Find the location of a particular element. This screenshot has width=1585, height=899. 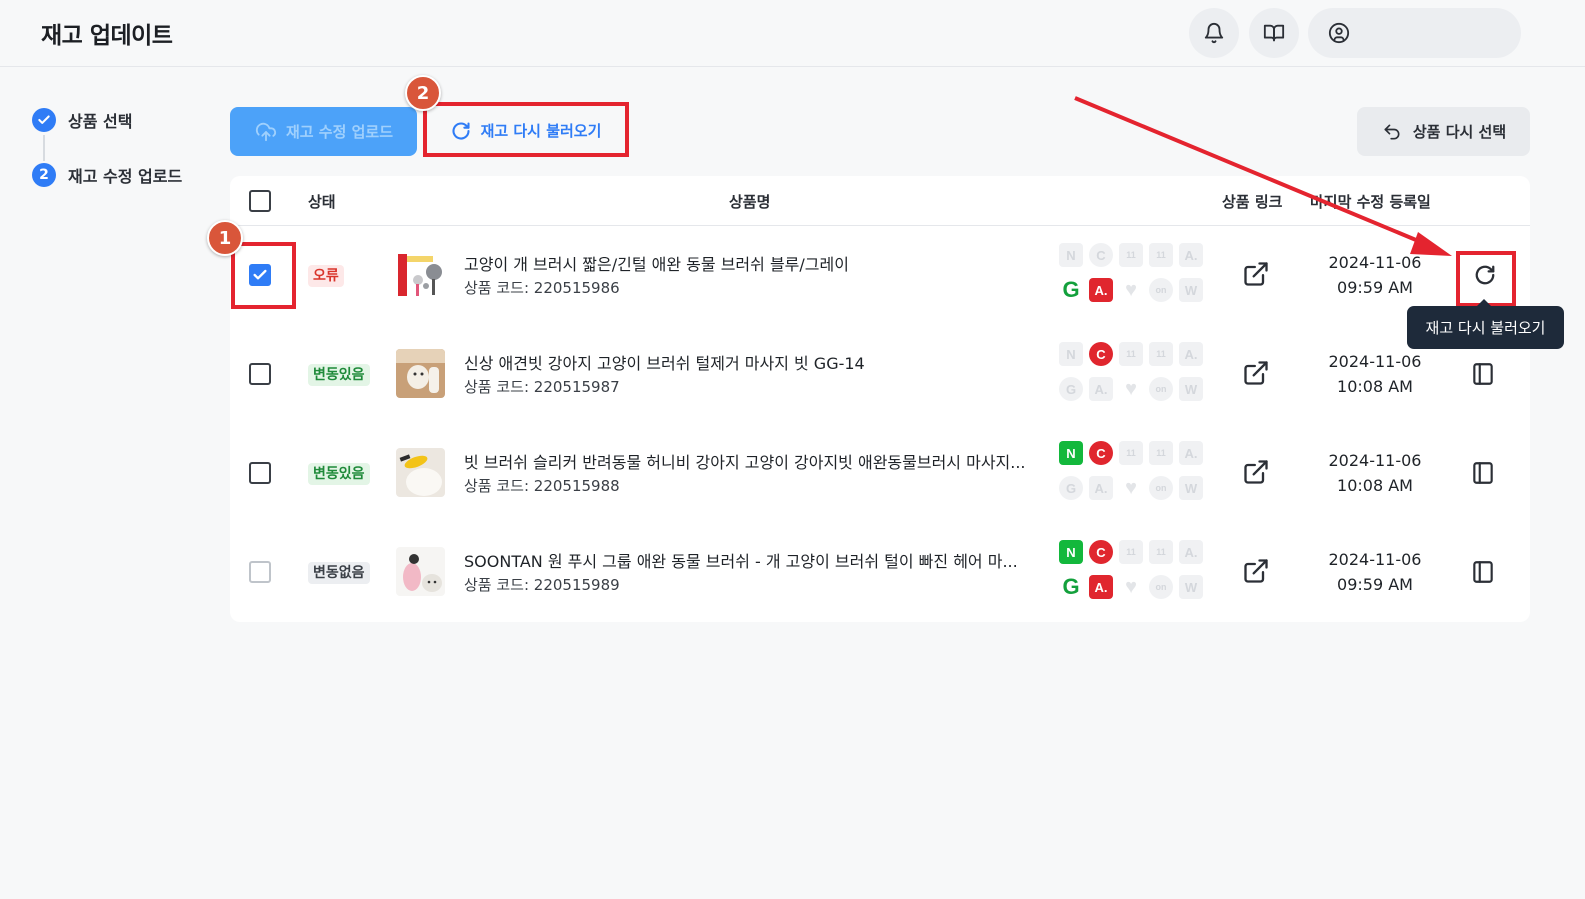

tooltip: 재고 다시 불러오기 is located at coordinates (1485, 324).